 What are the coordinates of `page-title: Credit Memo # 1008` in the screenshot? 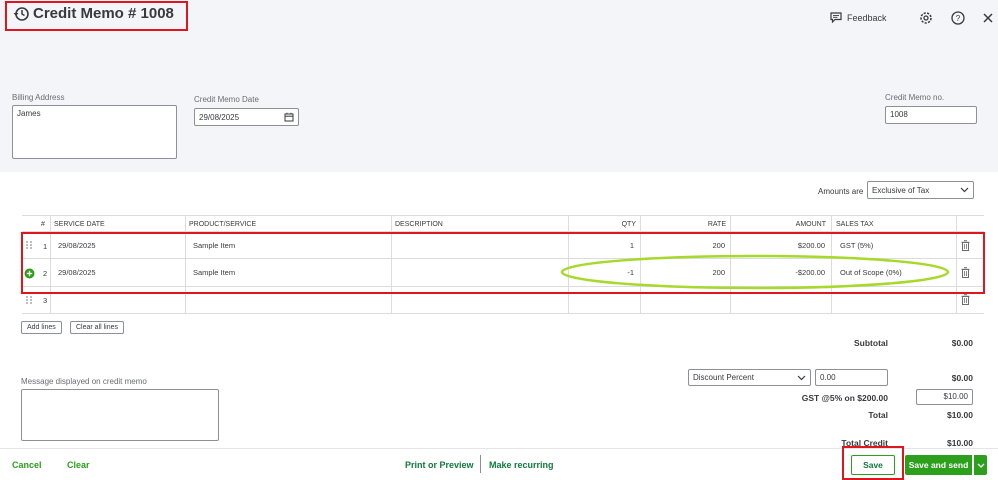 It's located at (103, 13).